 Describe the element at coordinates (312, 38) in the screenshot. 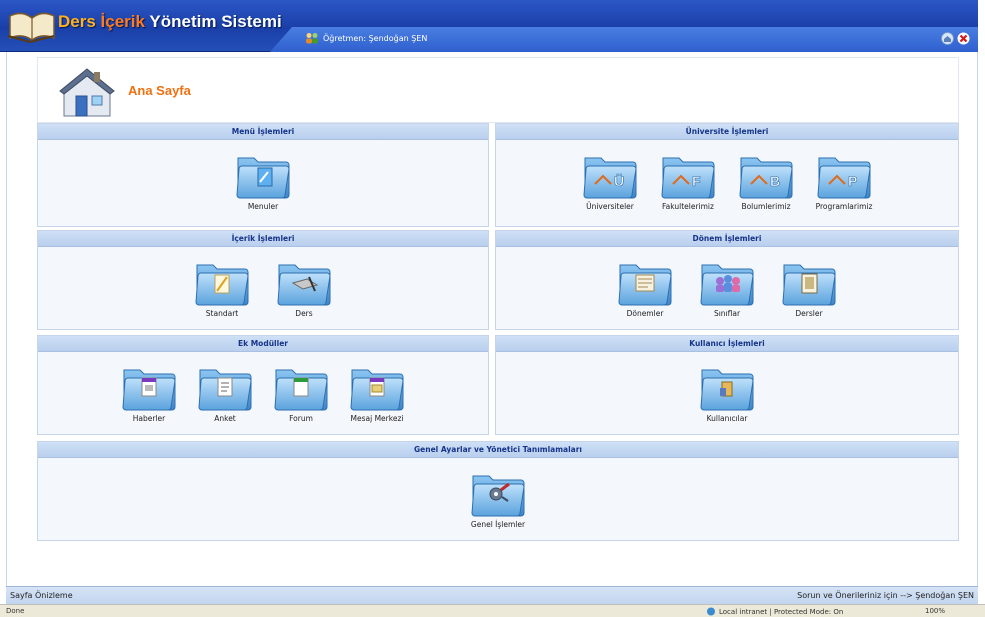

I see `users-icon` at that location.